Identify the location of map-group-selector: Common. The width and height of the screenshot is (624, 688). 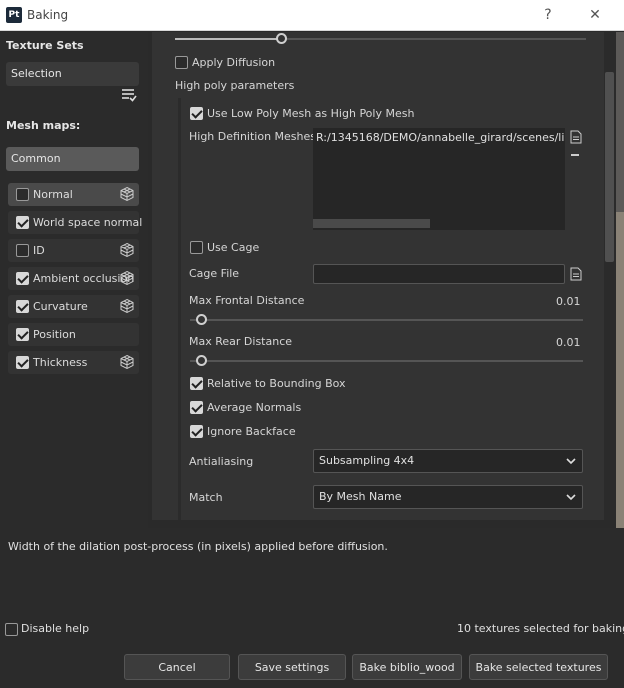
(72, 159).